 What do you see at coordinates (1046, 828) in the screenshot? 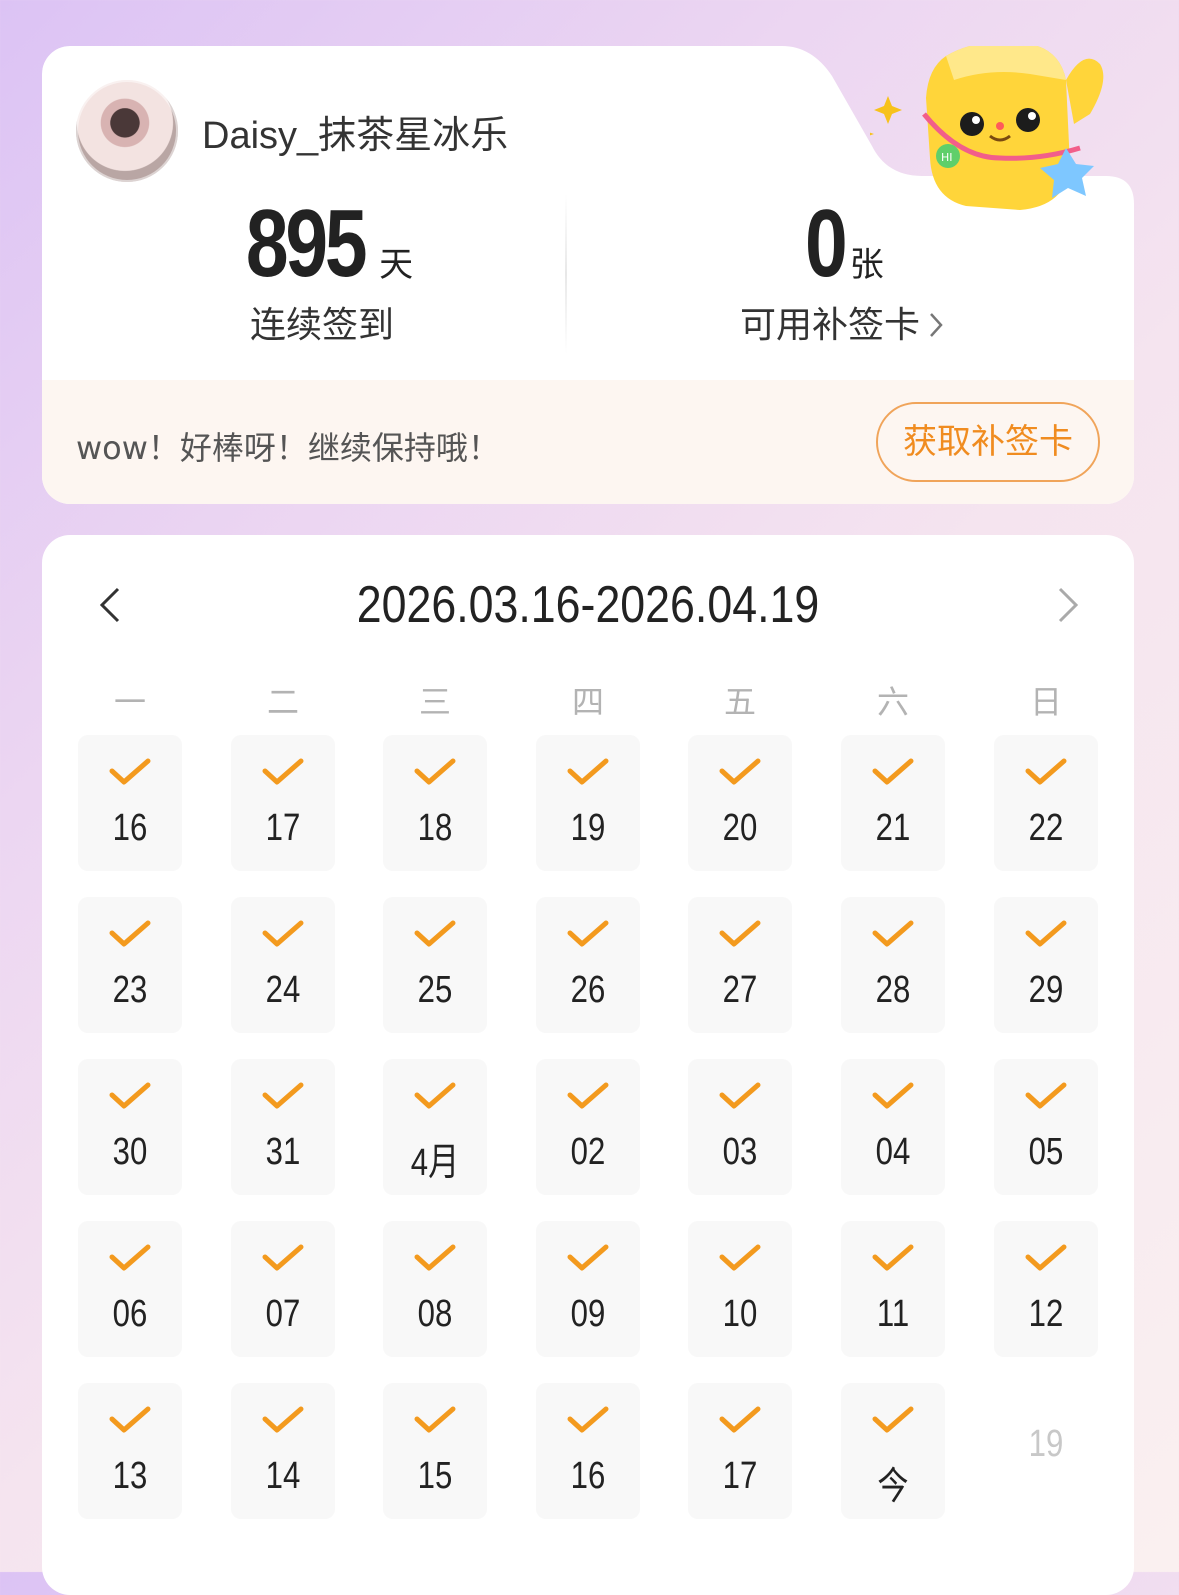
I see `day-number: 22` at bounding box center [1046, 828].